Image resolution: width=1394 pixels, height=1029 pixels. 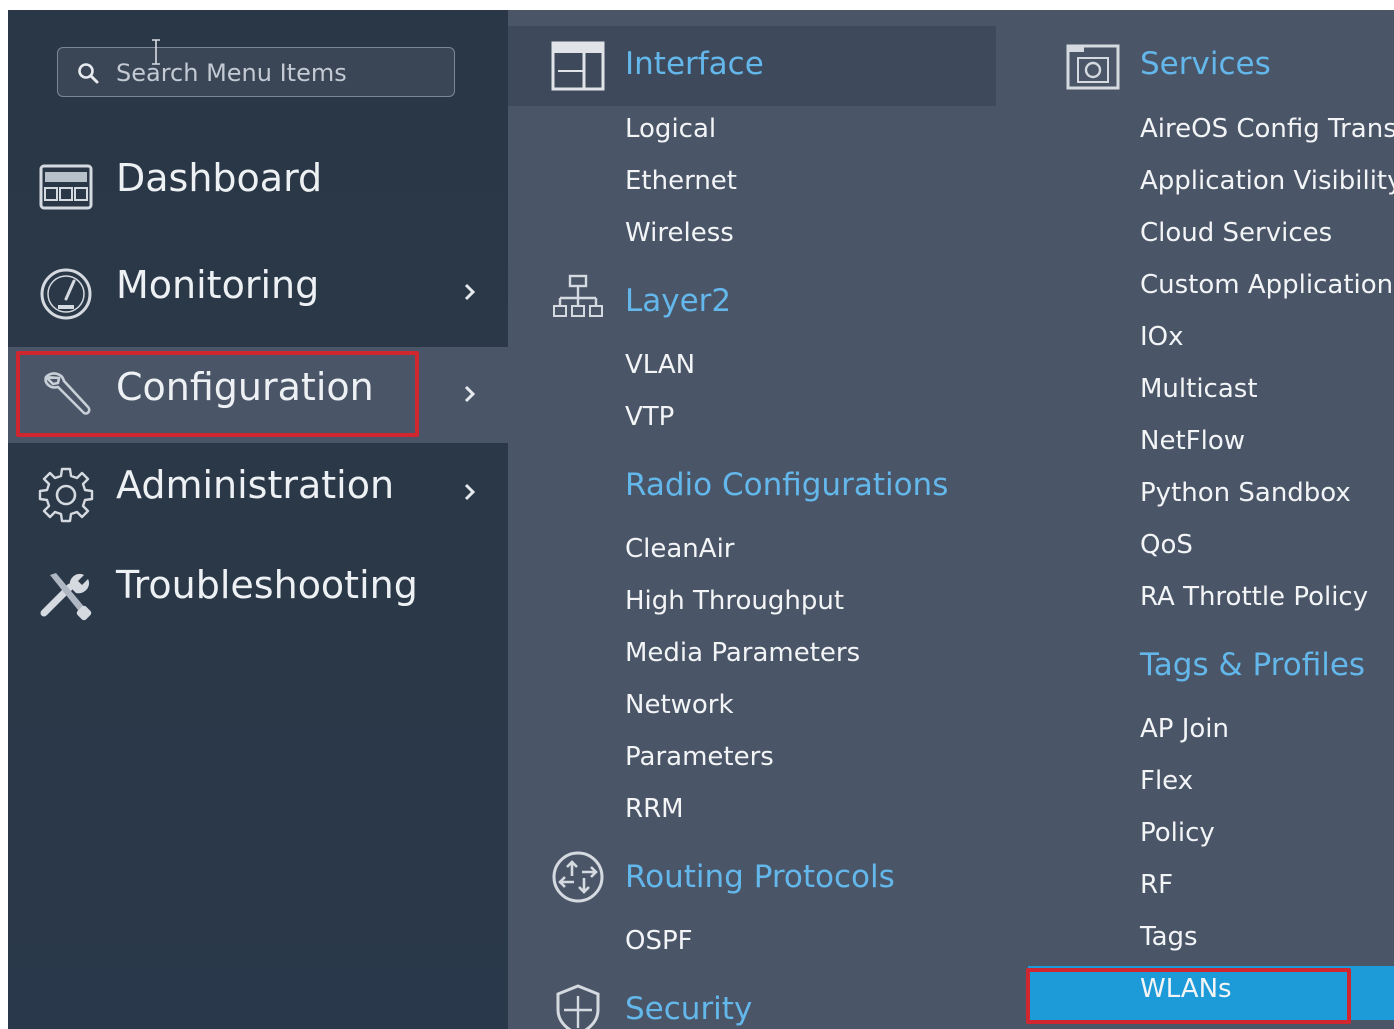 I want to click on menu-link-vtp: VTP, so click(x=649, y=417).